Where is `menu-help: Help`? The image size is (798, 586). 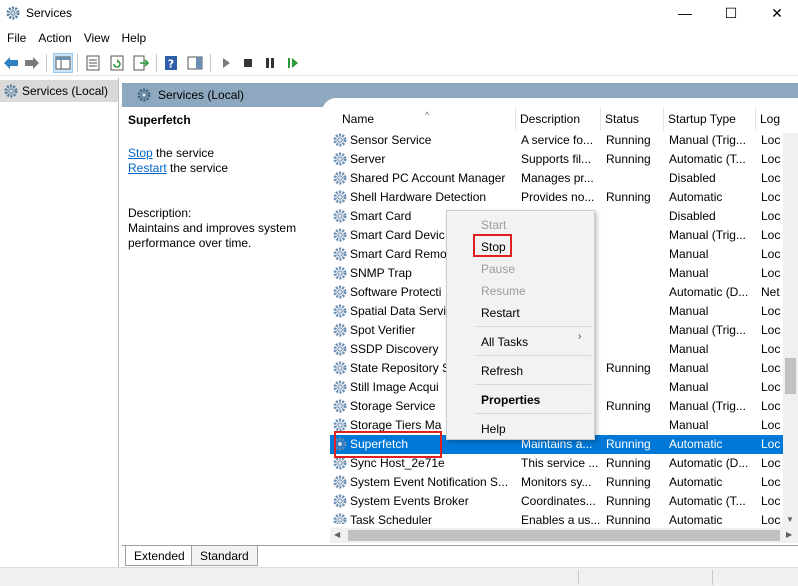 menu-help: Help is located at coordinates (134, 38).